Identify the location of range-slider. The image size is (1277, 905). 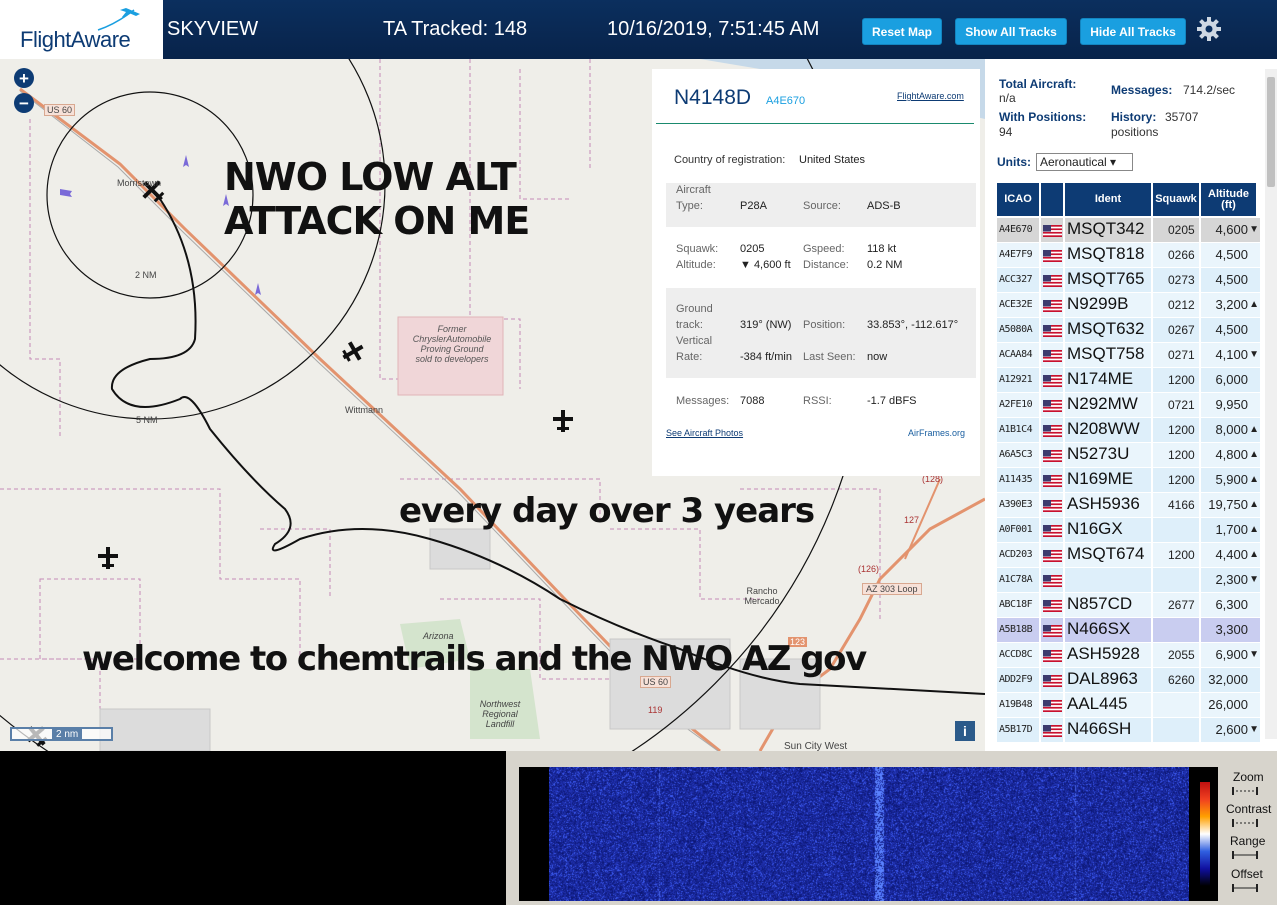
(1245, 855).